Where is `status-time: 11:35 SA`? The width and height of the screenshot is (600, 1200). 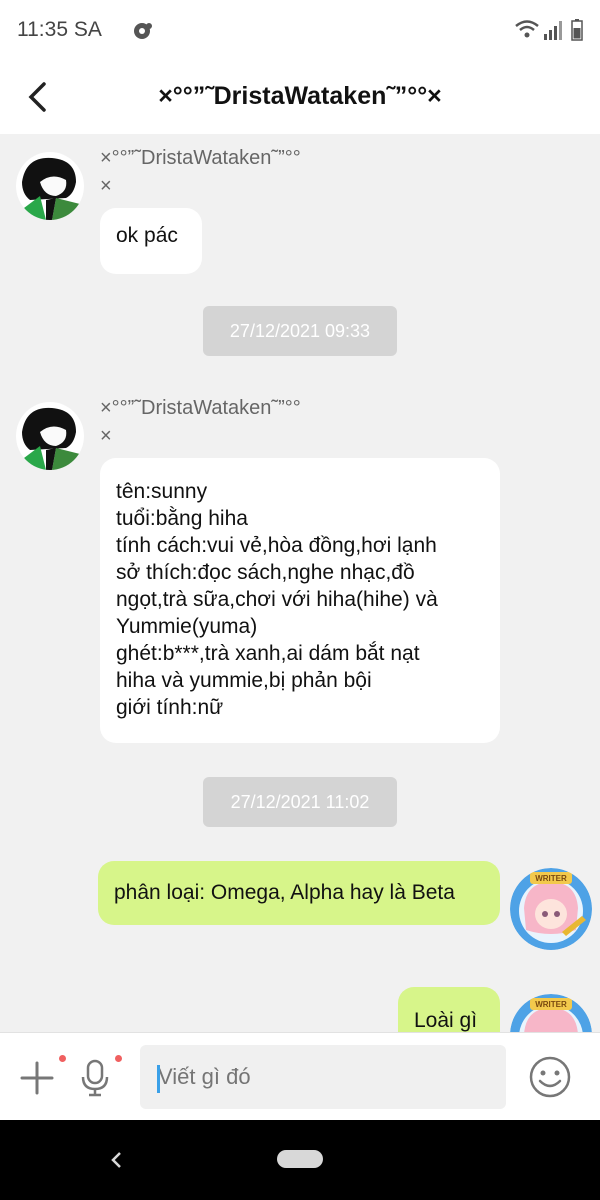
status-time: 11:35 SA is located at coordinates (59, 29).